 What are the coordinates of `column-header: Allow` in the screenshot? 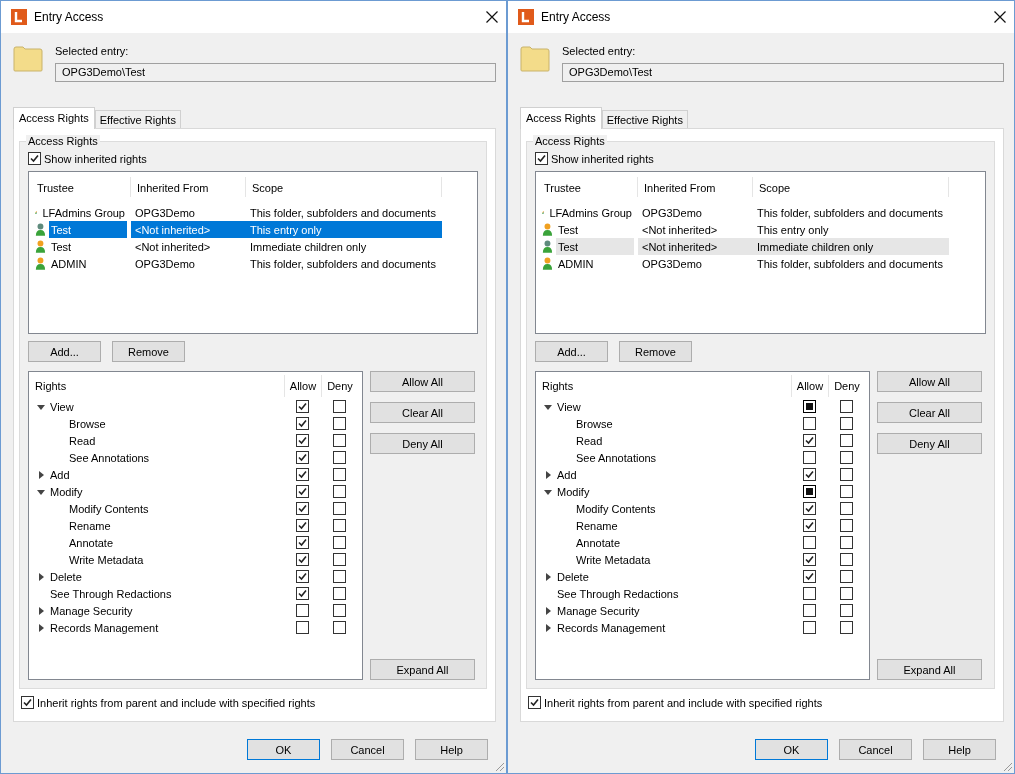 It's located at (302, 386).